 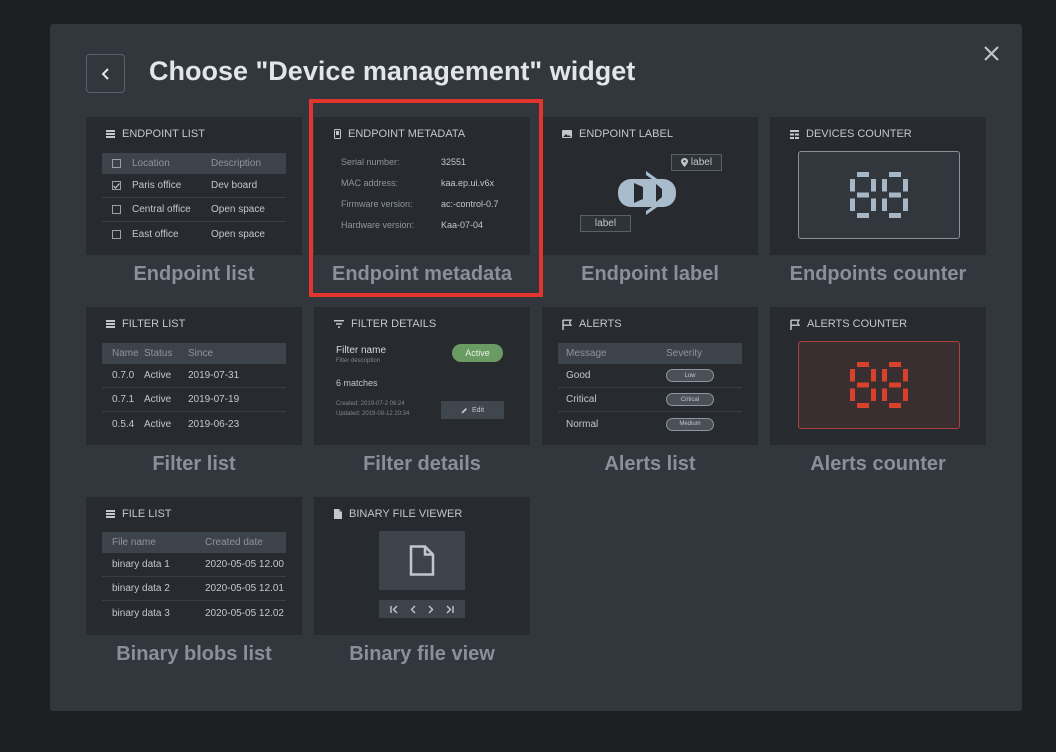 I want to click on checkbox-checked, so click(x=116, y=185).